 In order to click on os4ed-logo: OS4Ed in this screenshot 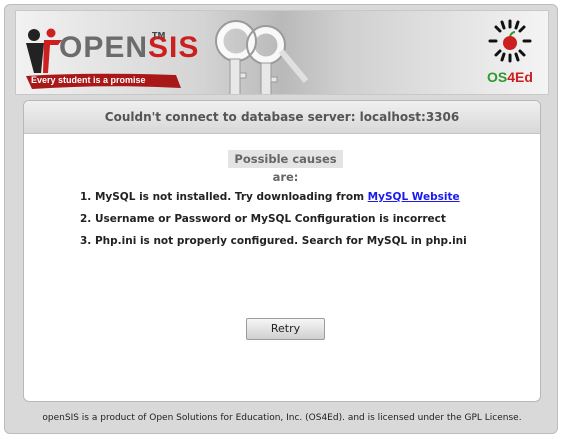, I will do `click(510, 55)`.